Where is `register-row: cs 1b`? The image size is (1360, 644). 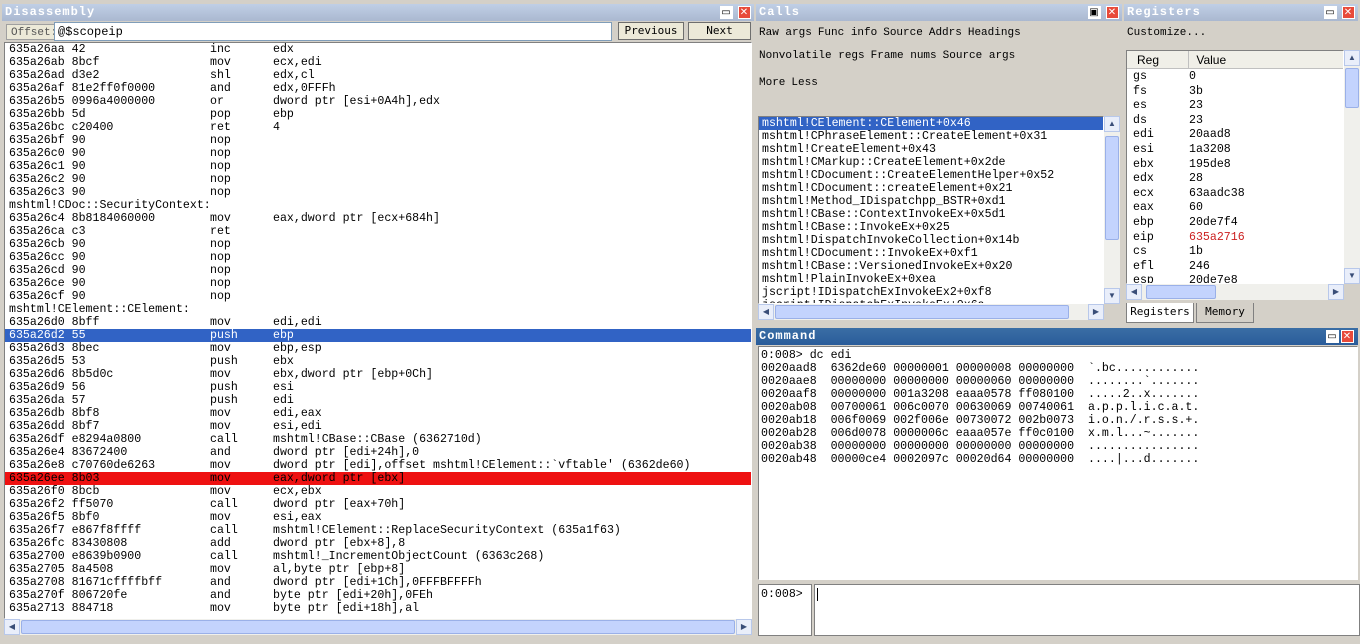
register-row: cs 1b is located at coordinates (1235, 252).